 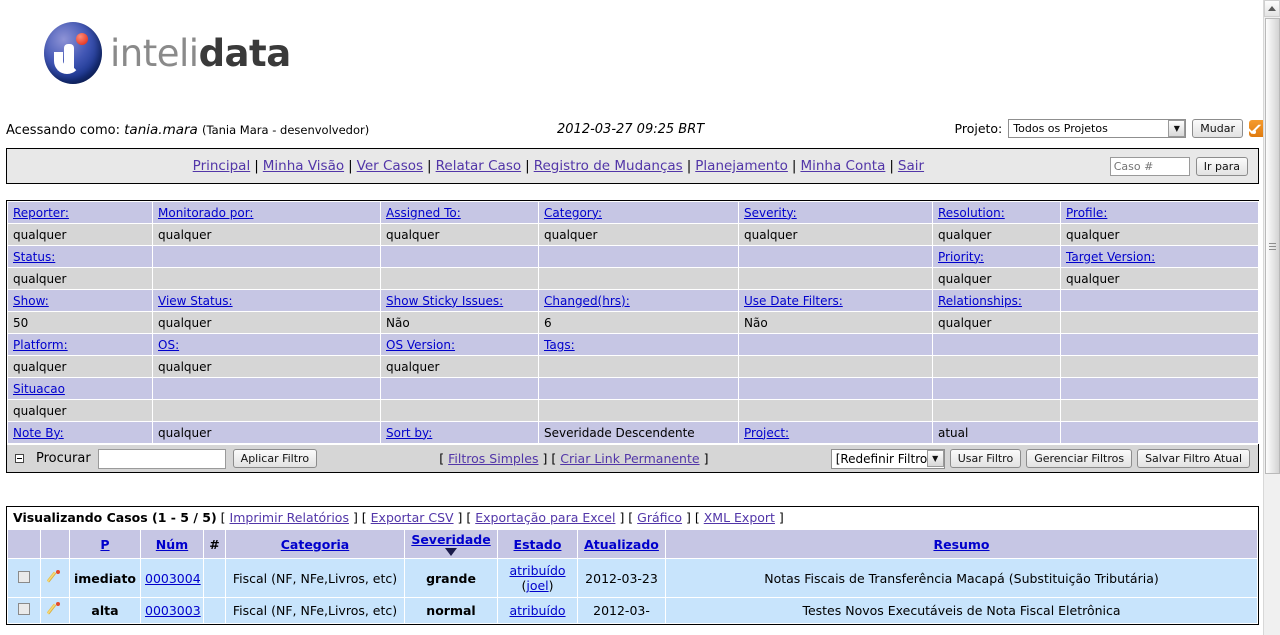 I want to click on nav-item-registro-mudancas: Registro de Mudanças, so click(x=608, y=166).